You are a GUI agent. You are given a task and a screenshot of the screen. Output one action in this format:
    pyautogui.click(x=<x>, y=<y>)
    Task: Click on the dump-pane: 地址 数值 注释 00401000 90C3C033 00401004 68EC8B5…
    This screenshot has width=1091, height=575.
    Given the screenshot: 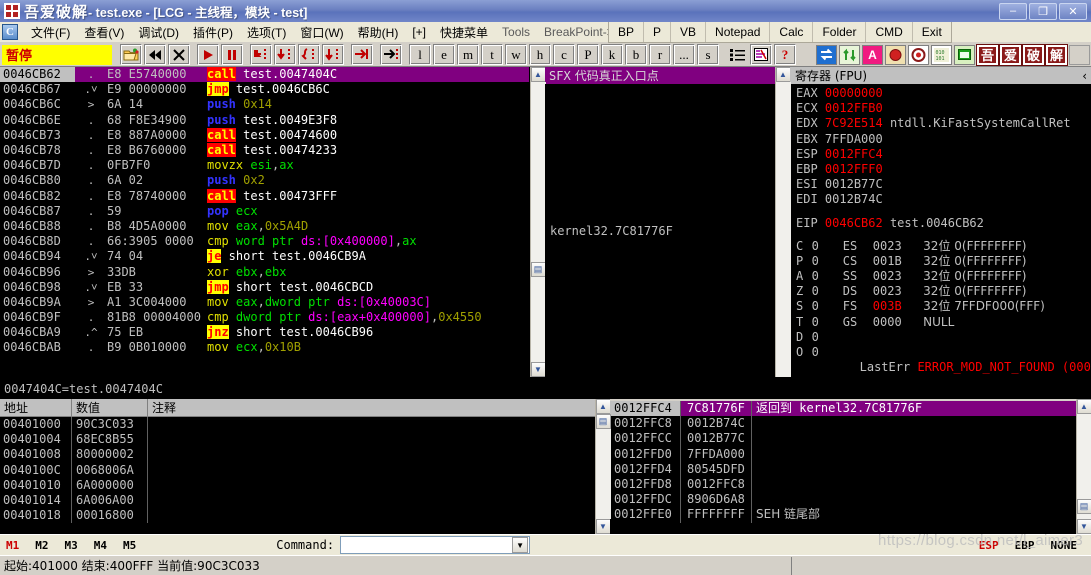 What is the action you would take?
    pyautogui.click(x=297, y=466)
    